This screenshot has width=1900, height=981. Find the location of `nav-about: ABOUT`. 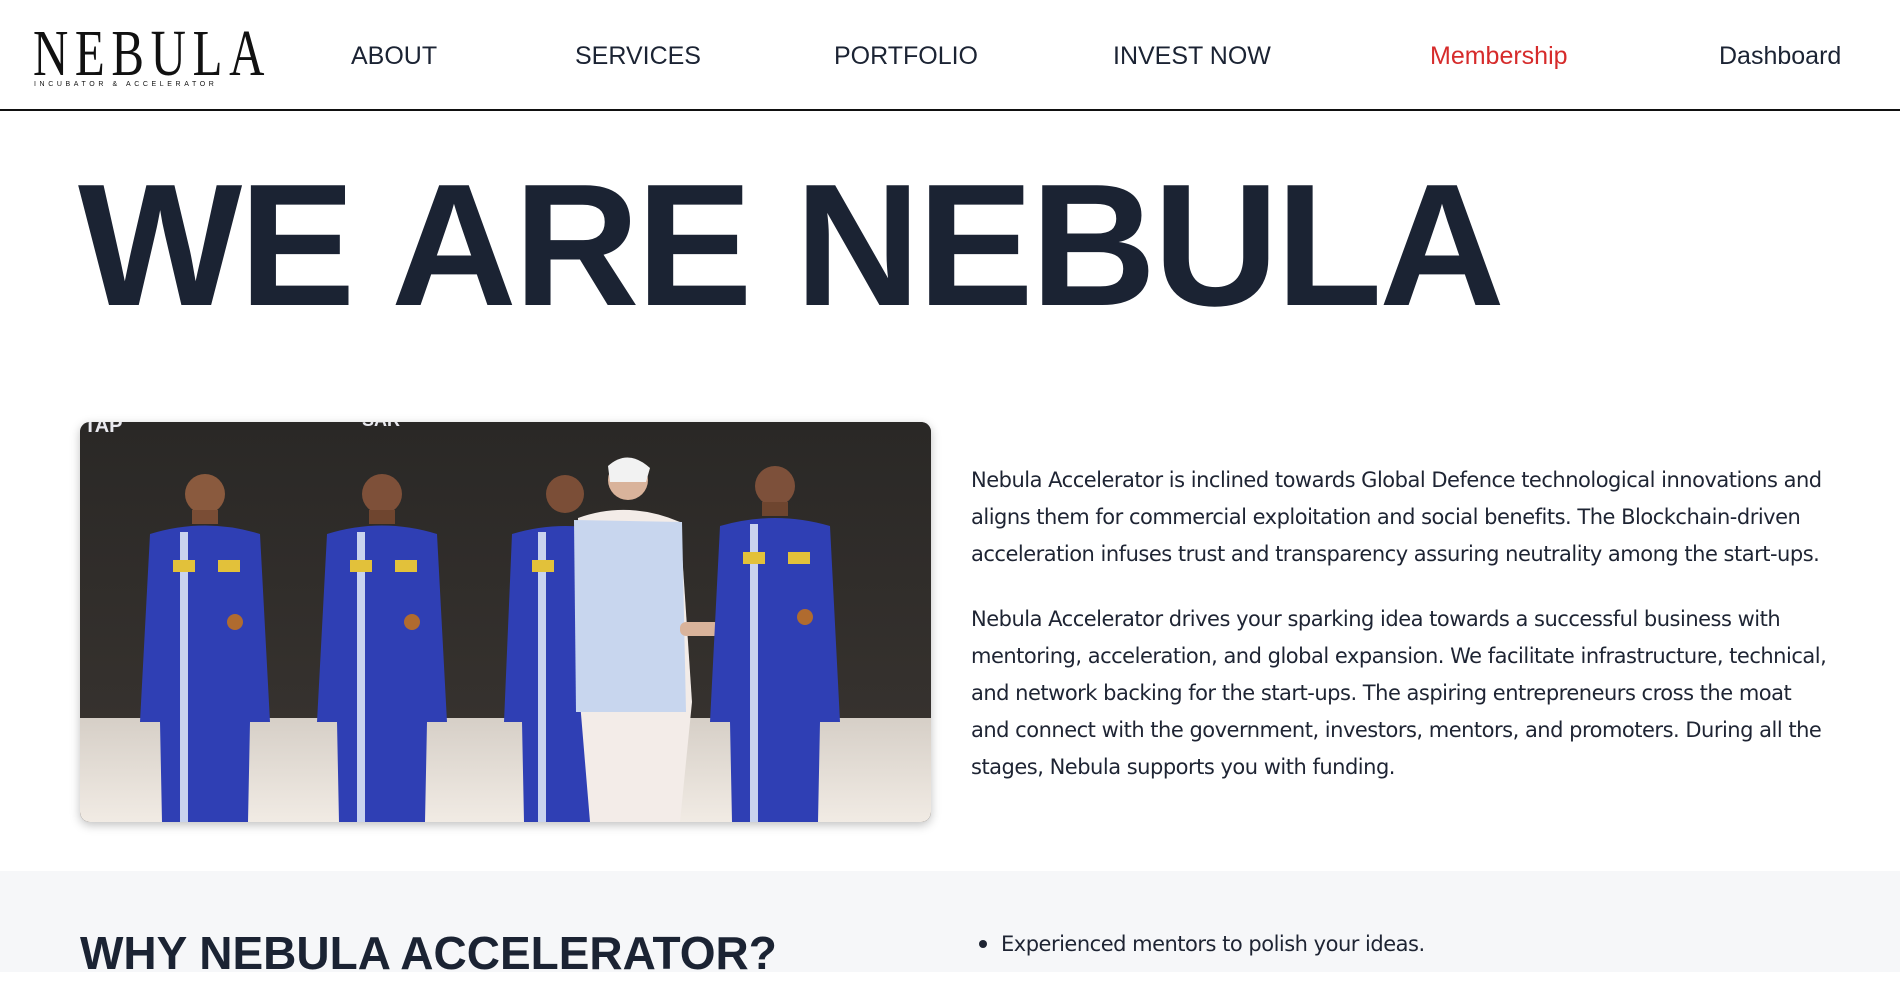

nav-about: ABOUT is located at coordinates (394, 56).